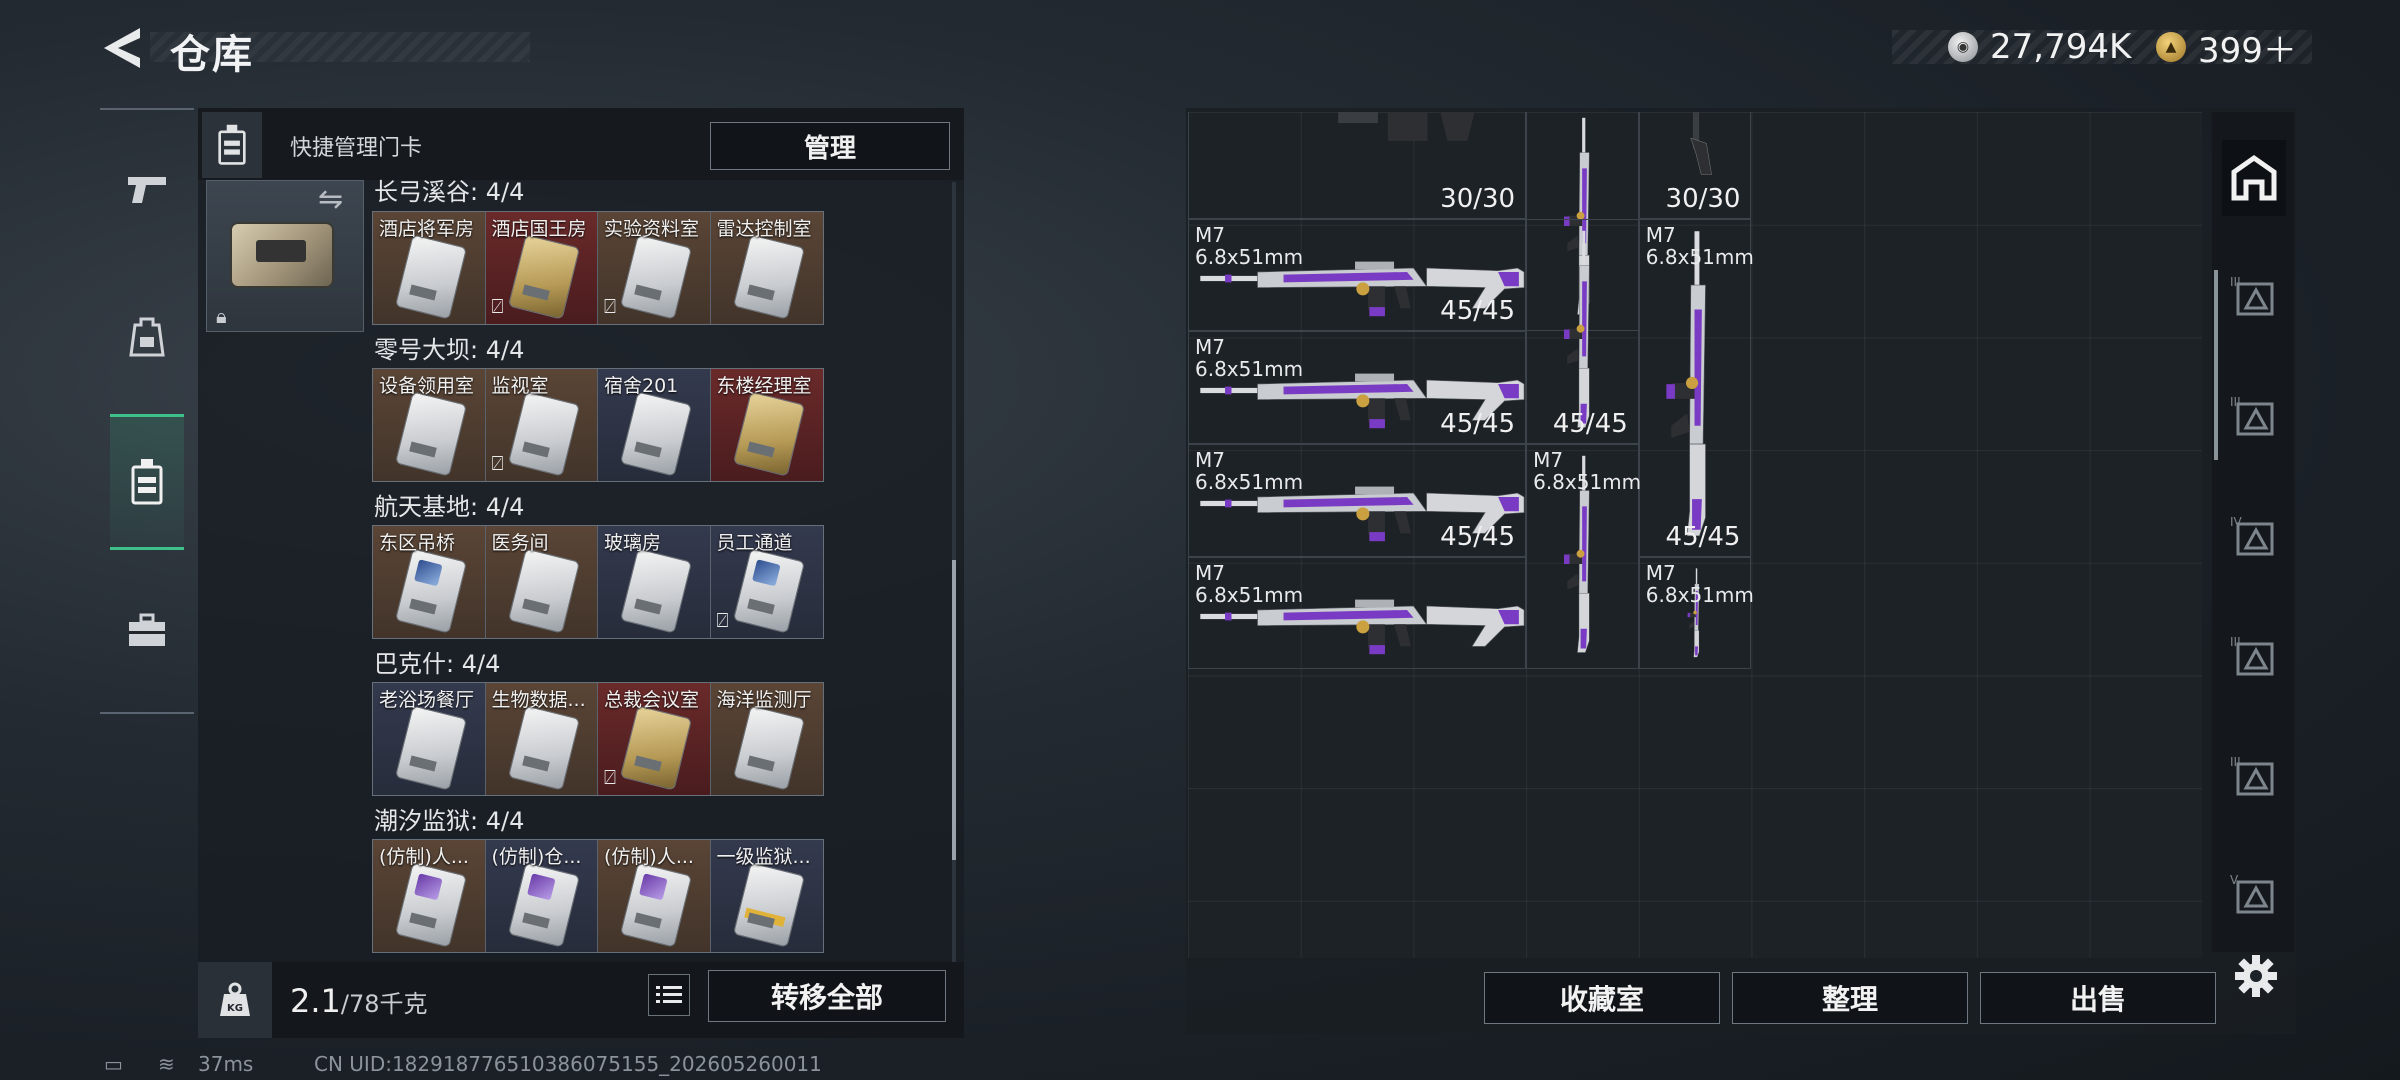  What do you see at coordinates (1582, 331) in the screenshot?
I see `stash-item: 45/45` at bounding box center [1582, 331].